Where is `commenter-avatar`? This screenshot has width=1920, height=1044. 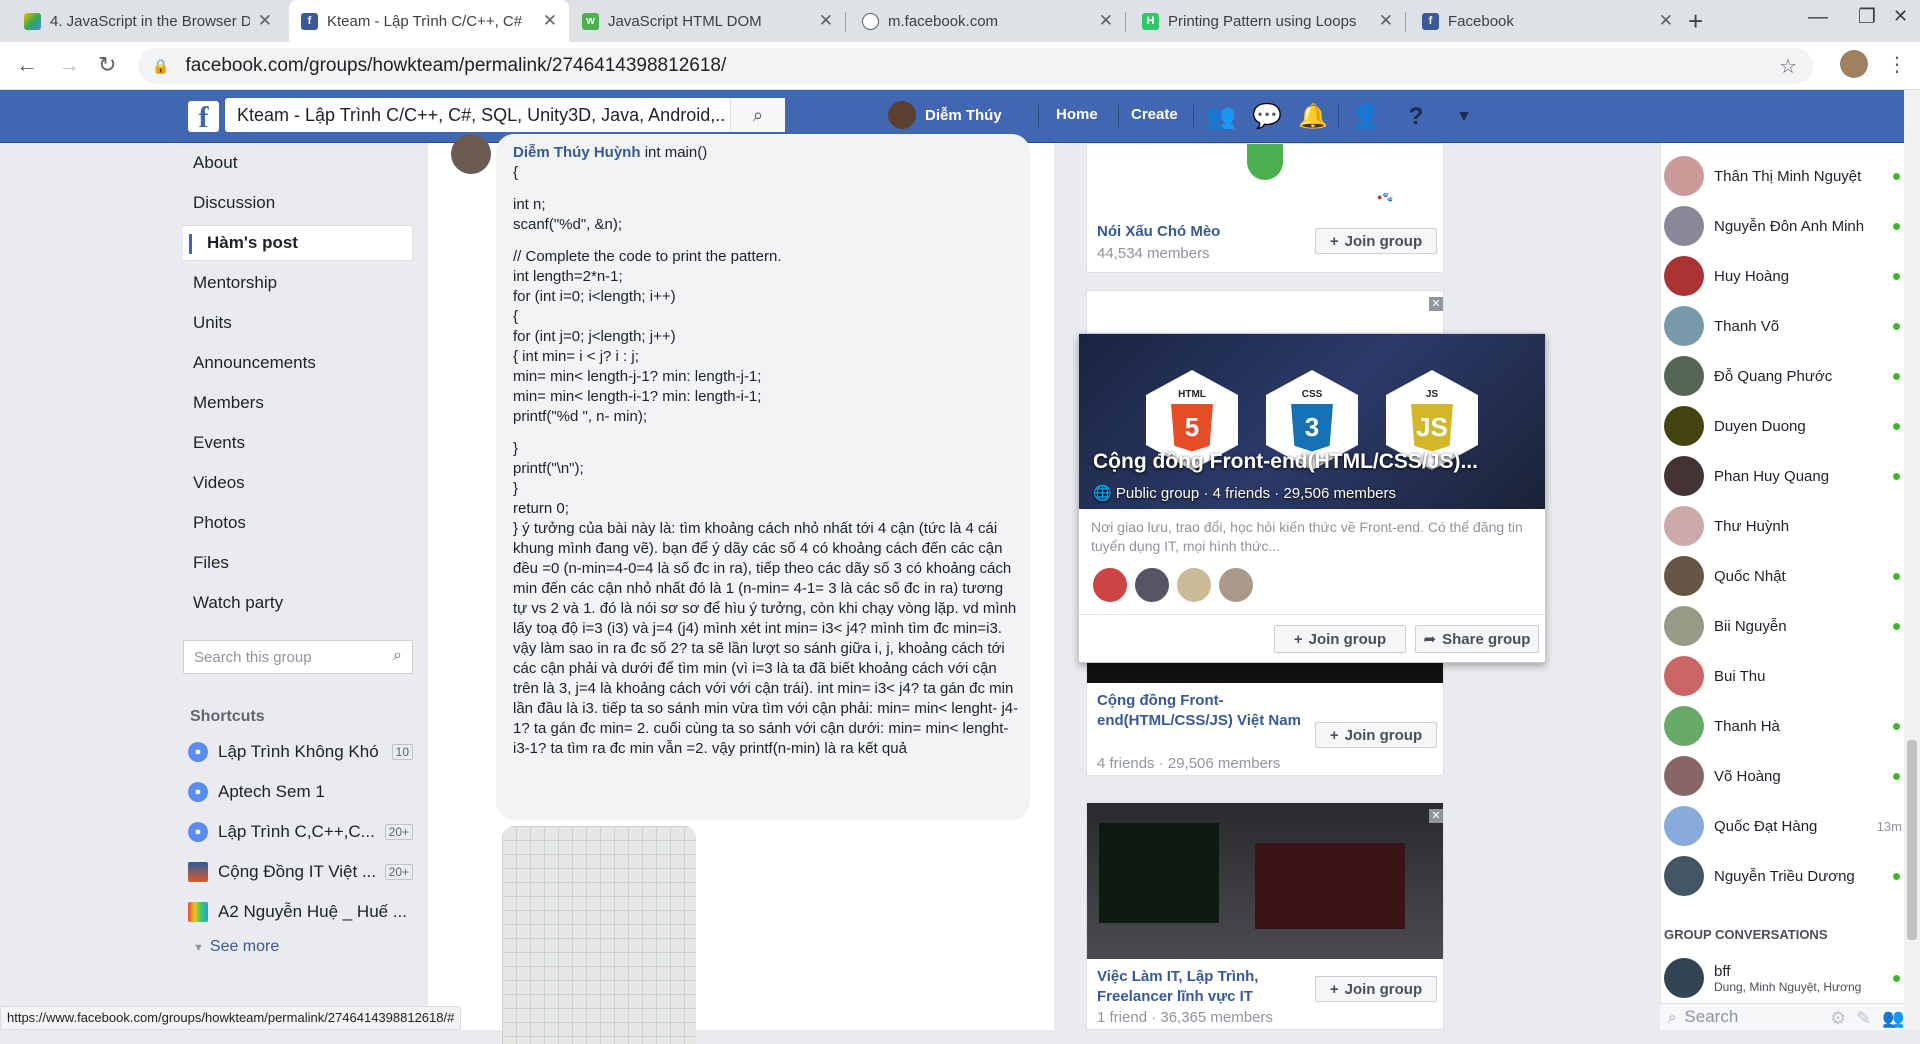
commenter-avatar is located at coordinates (471, 154).